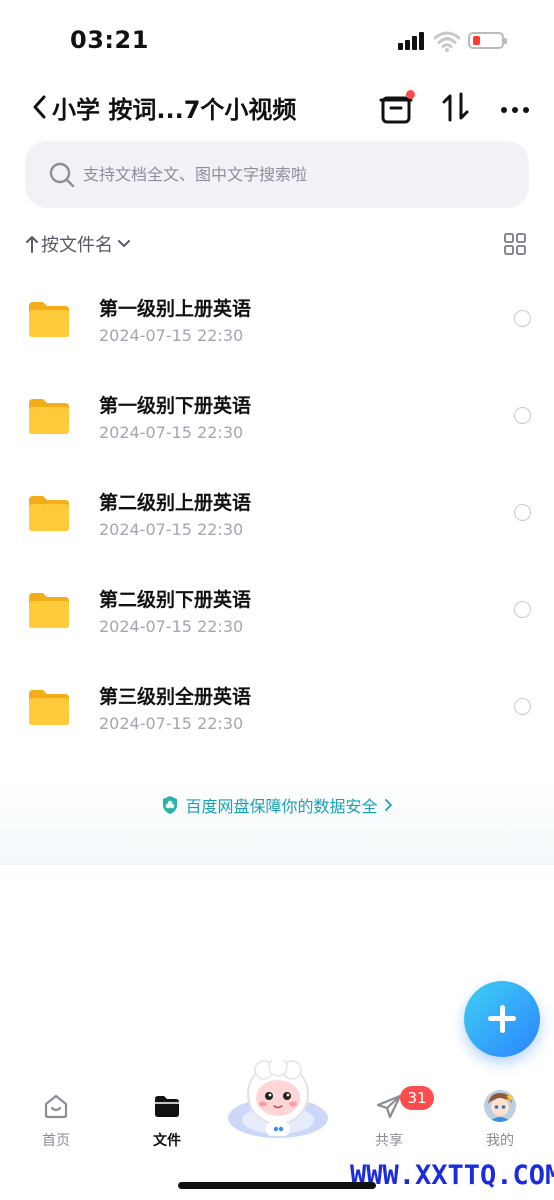 The height and width of the screenshot is (1200, 554). I want to click on more-dots-icon, so click(515, 110).